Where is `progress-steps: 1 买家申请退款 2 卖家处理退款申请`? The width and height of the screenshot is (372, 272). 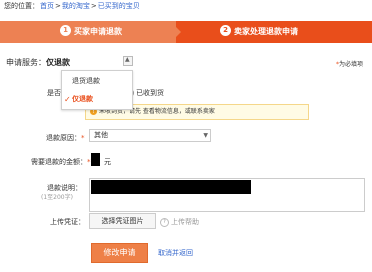
progress-steps: 1 买家申请退款 2 卖家处理退款申请 is located at coordinates (186, 33).